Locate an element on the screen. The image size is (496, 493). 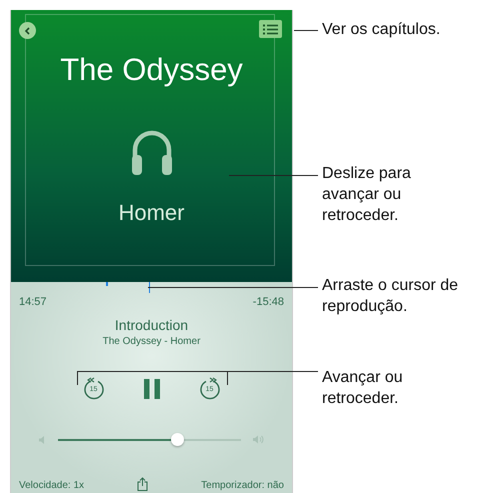
chapters-button is located at coordinates (270, 29).